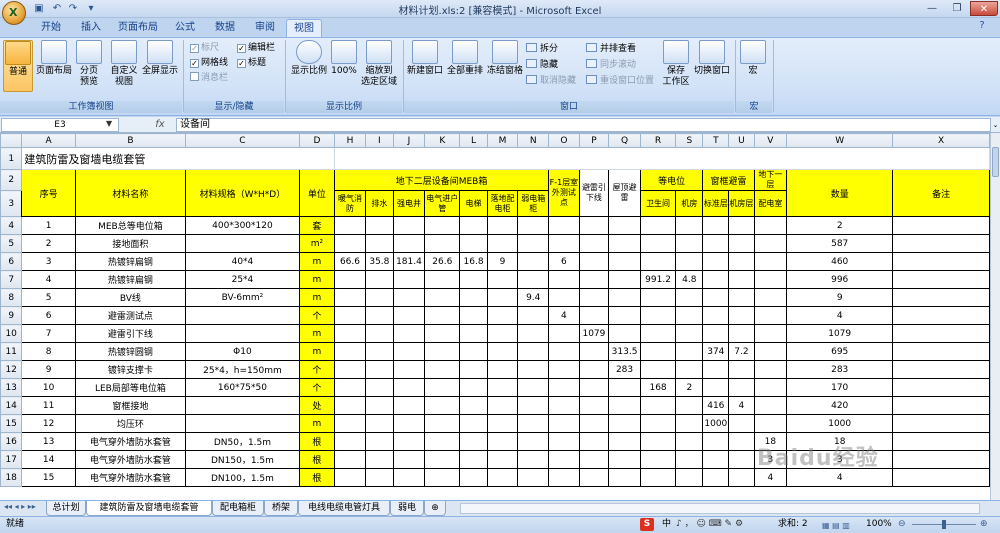 The height and width of the screenshot is (533, 1000). Describe the element at coordinates (720, 508) in the screenshot. I see `horizontal-scrollbar` at that location.